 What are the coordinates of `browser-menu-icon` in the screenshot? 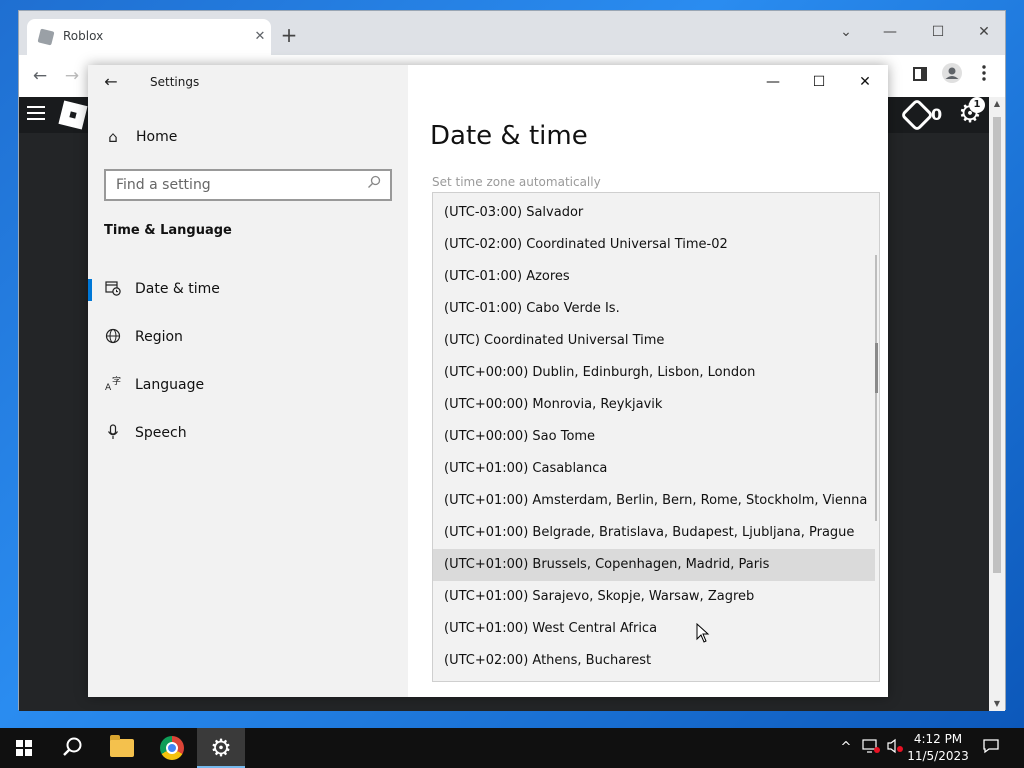 It's located at (984, 76).